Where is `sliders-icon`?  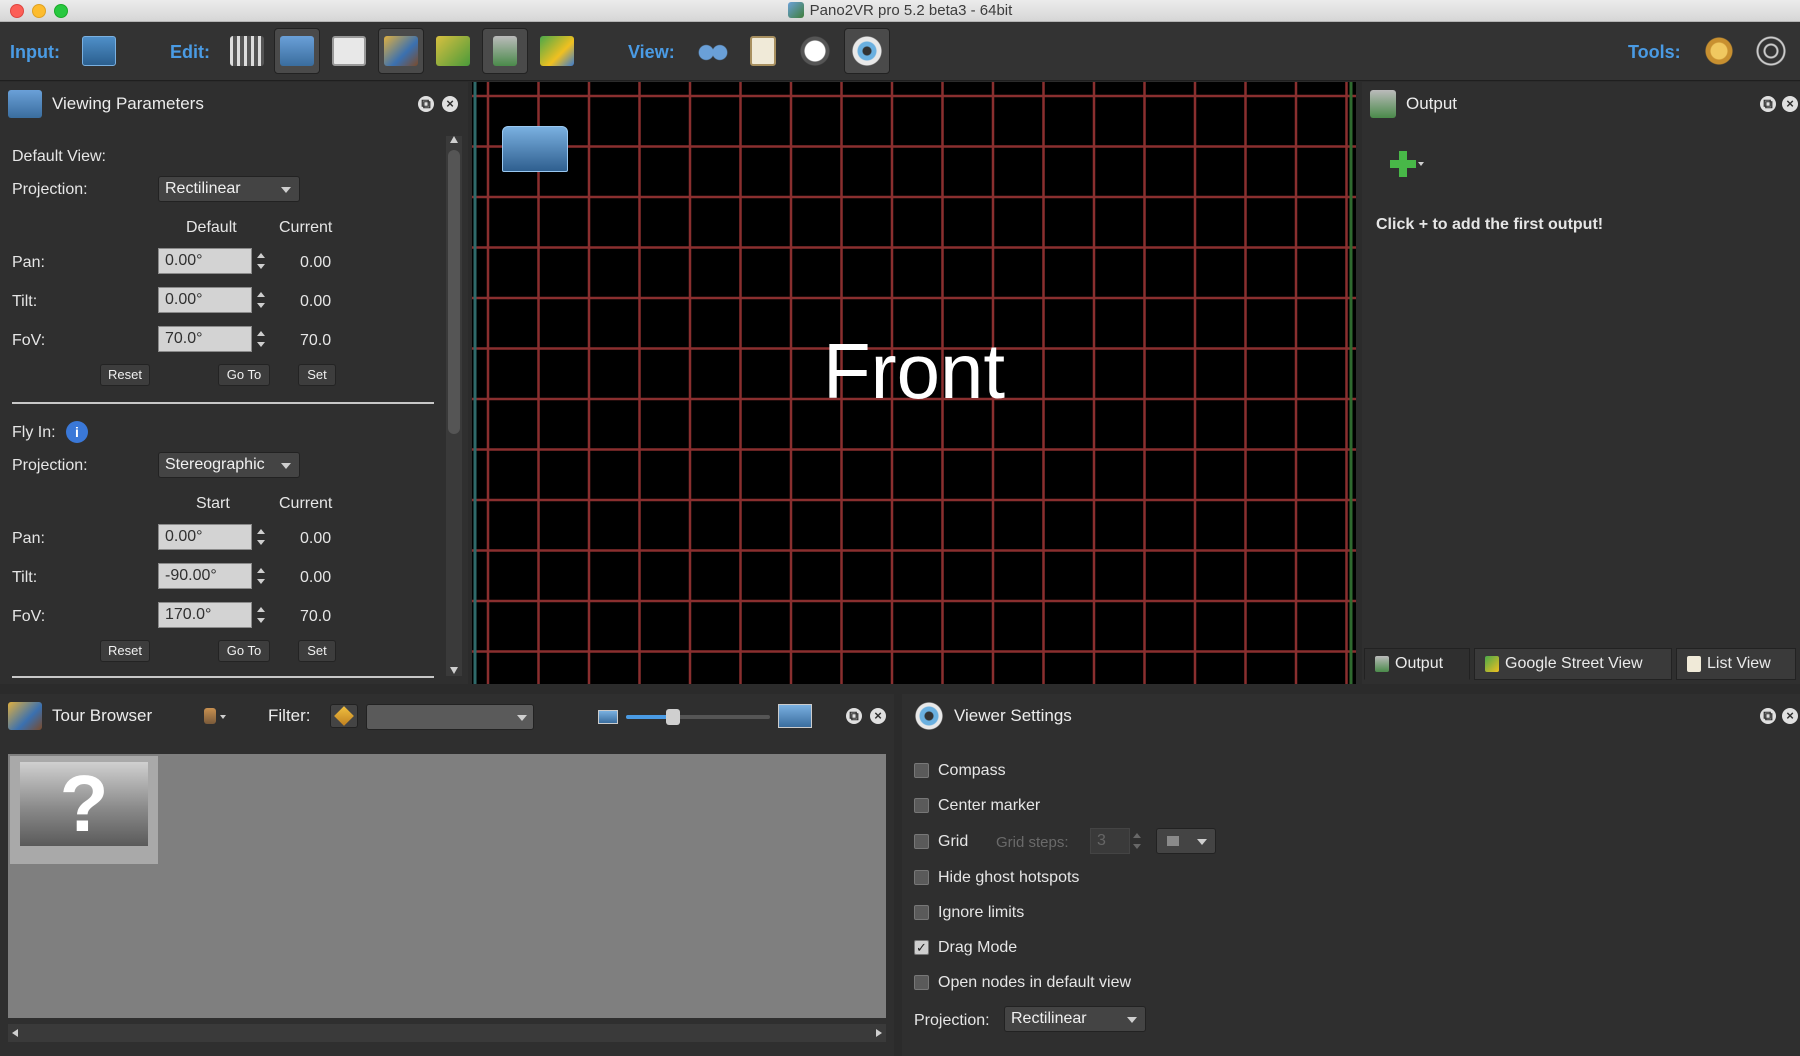 sliders-icon is located at coordinates (247, 51).